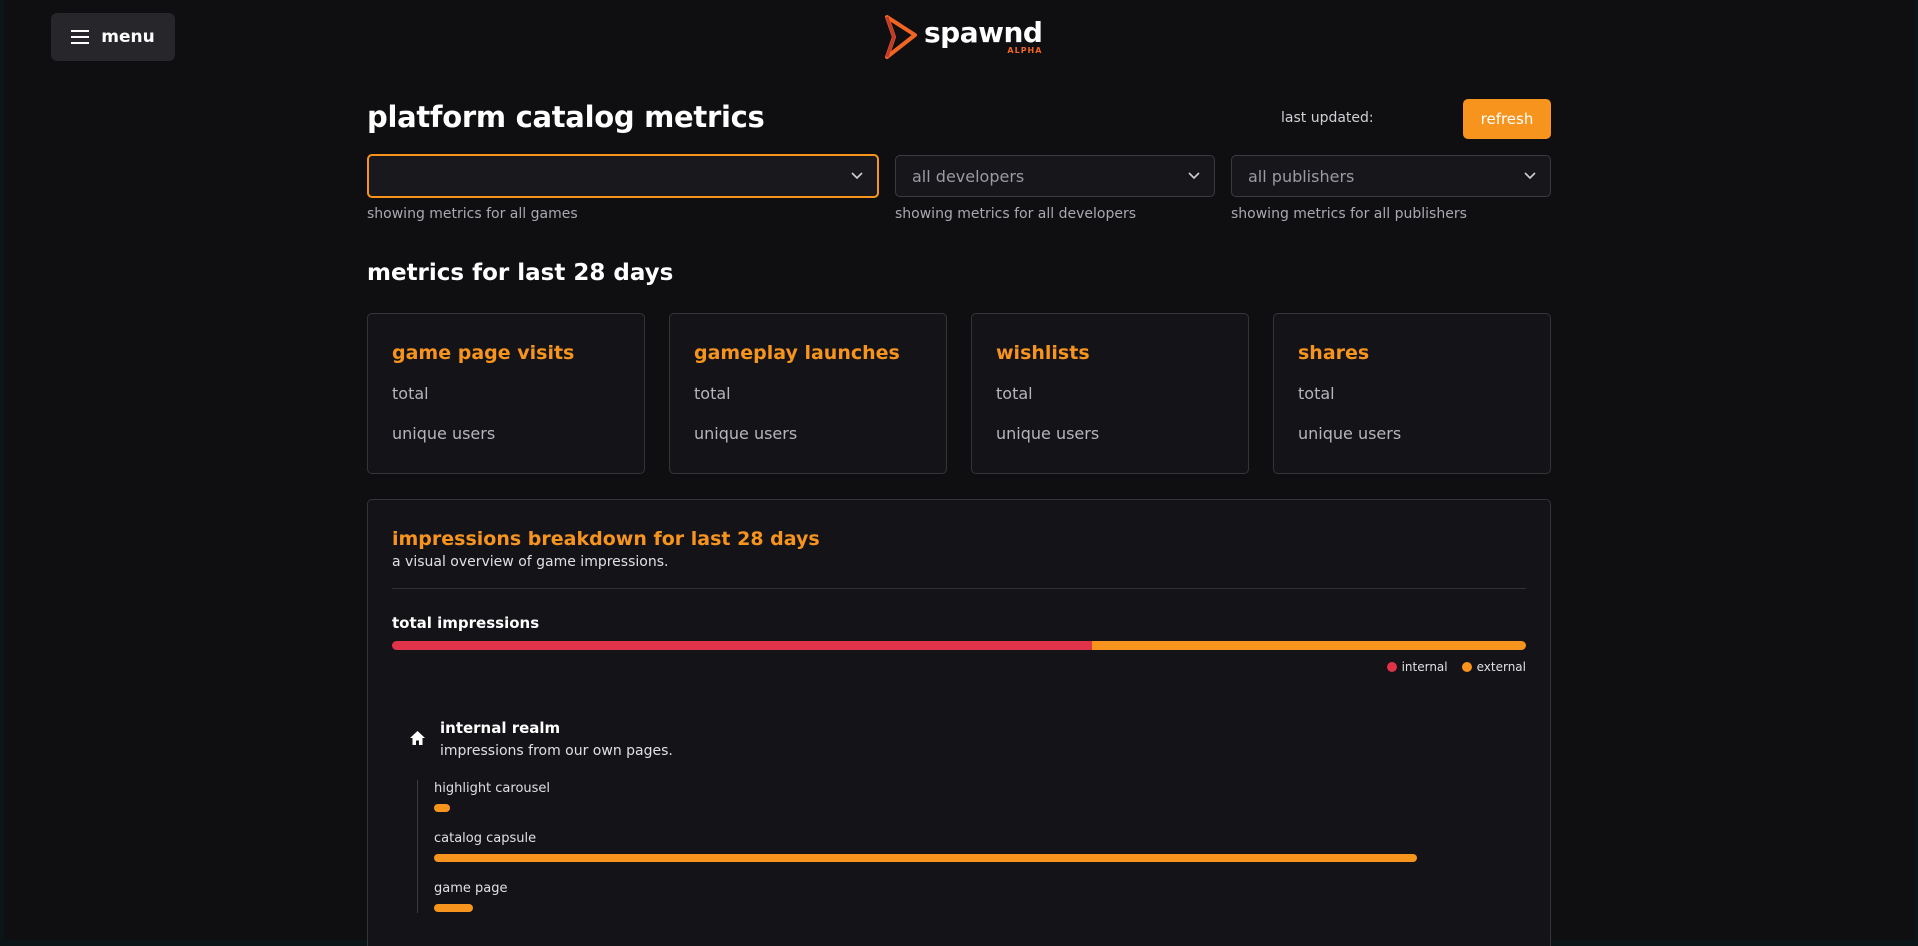 This screenshot has width=1918, height=946. Describe the element at coordinates (797, 353) in the screenshot. I see `metric-card-title: gameplay launches` at that location.